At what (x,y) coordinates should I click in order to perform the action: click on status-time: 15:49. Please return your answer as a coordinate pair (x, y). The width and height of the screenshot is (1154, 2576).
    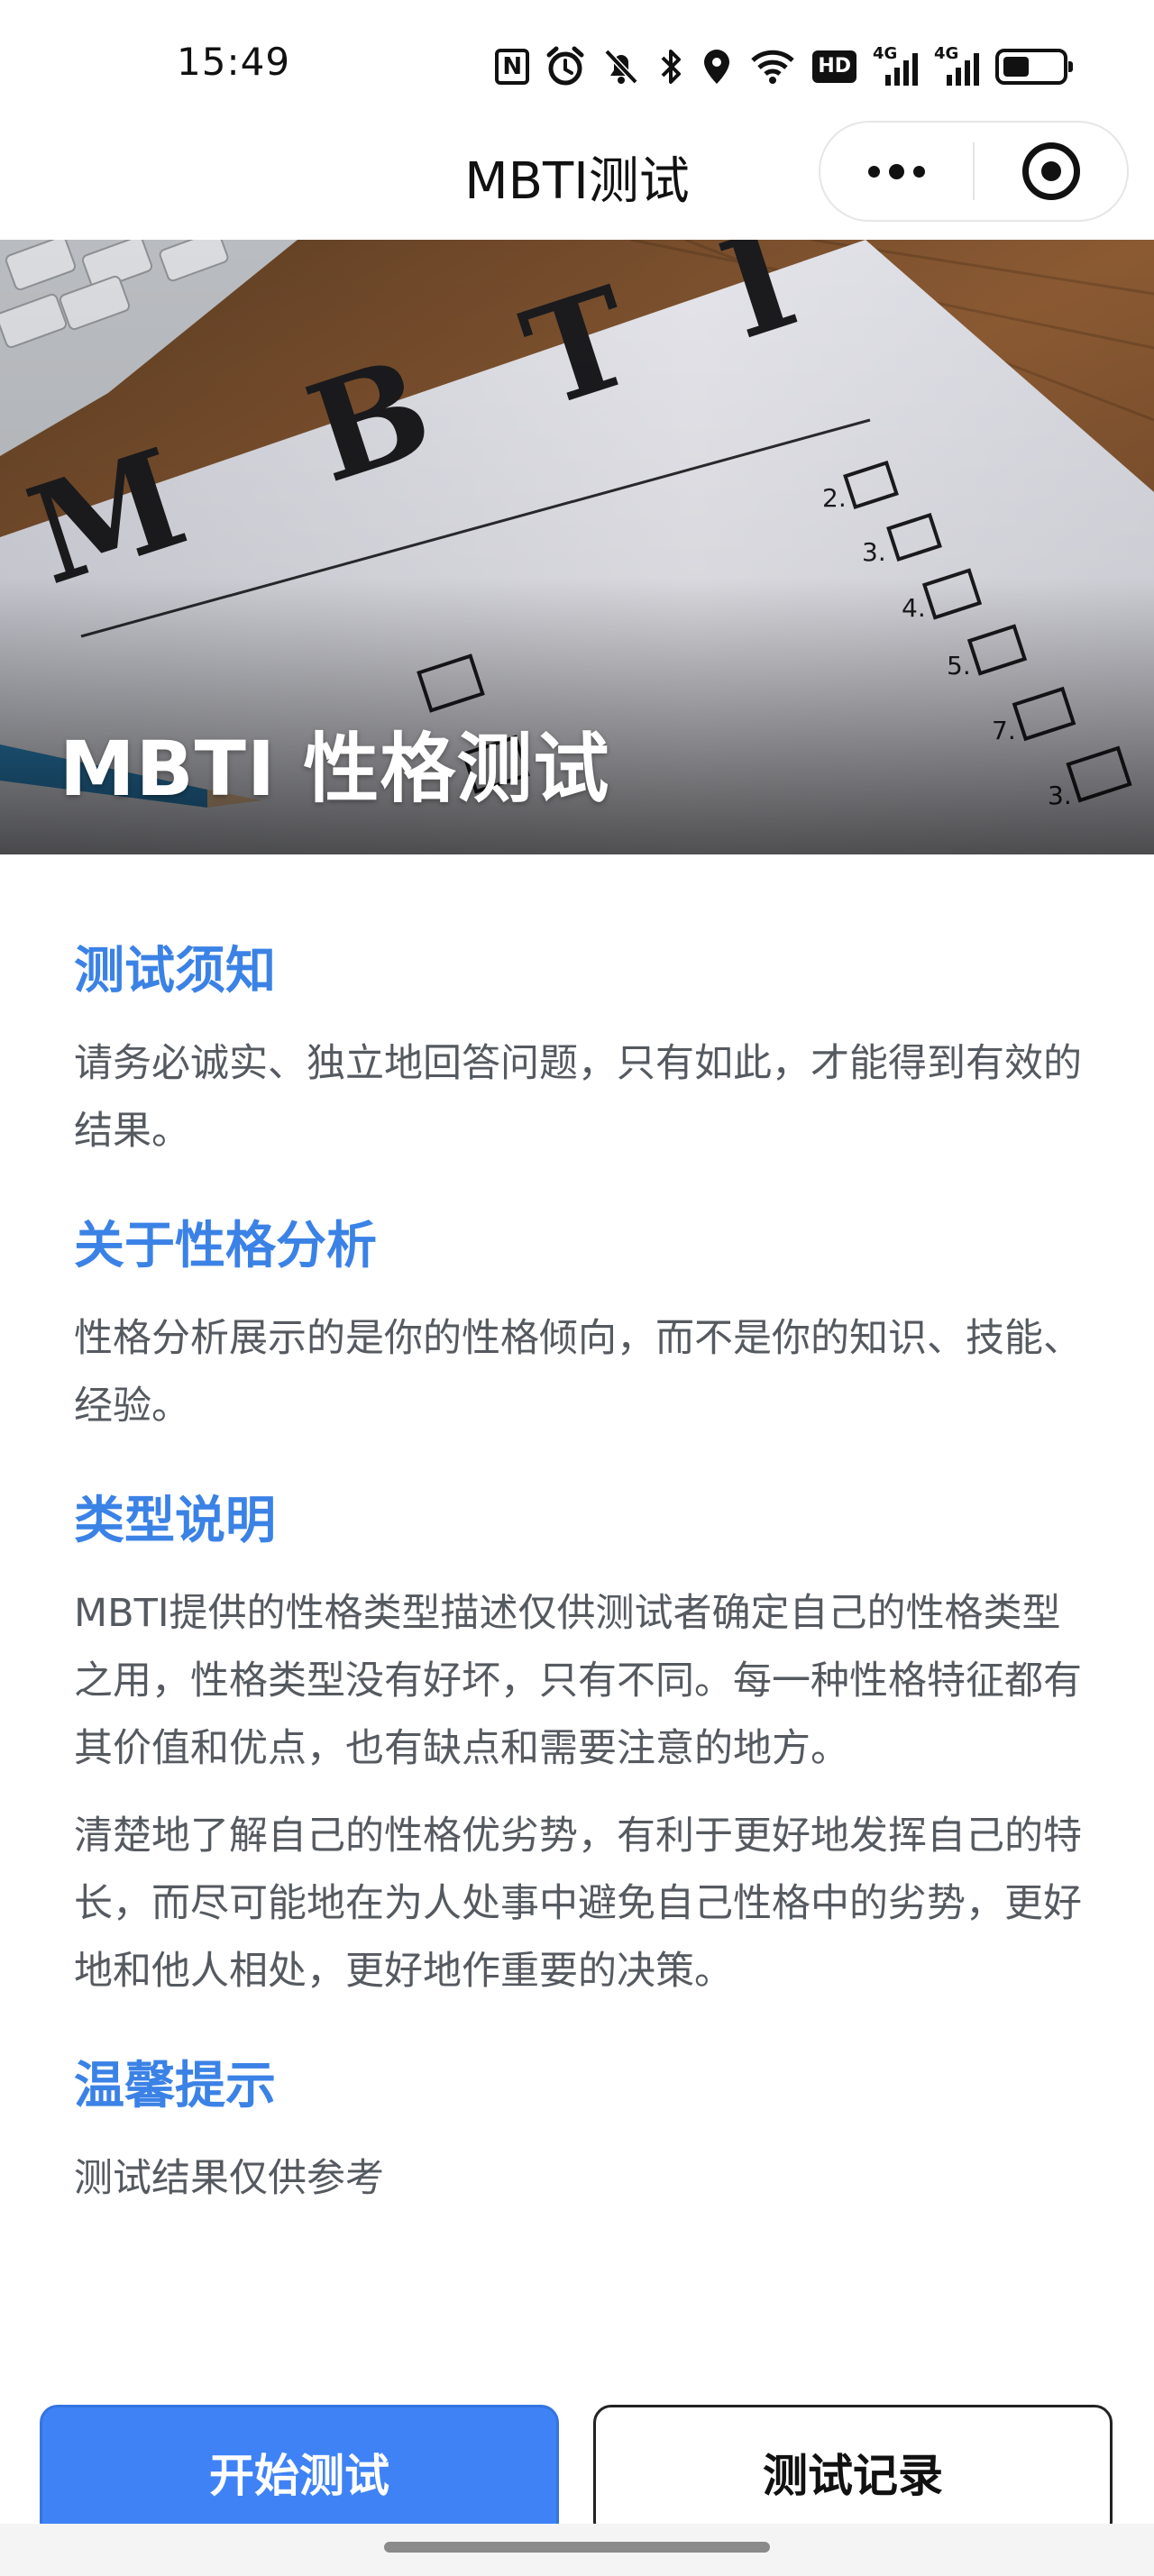
    Looking at the image, I should click on (234, 62).